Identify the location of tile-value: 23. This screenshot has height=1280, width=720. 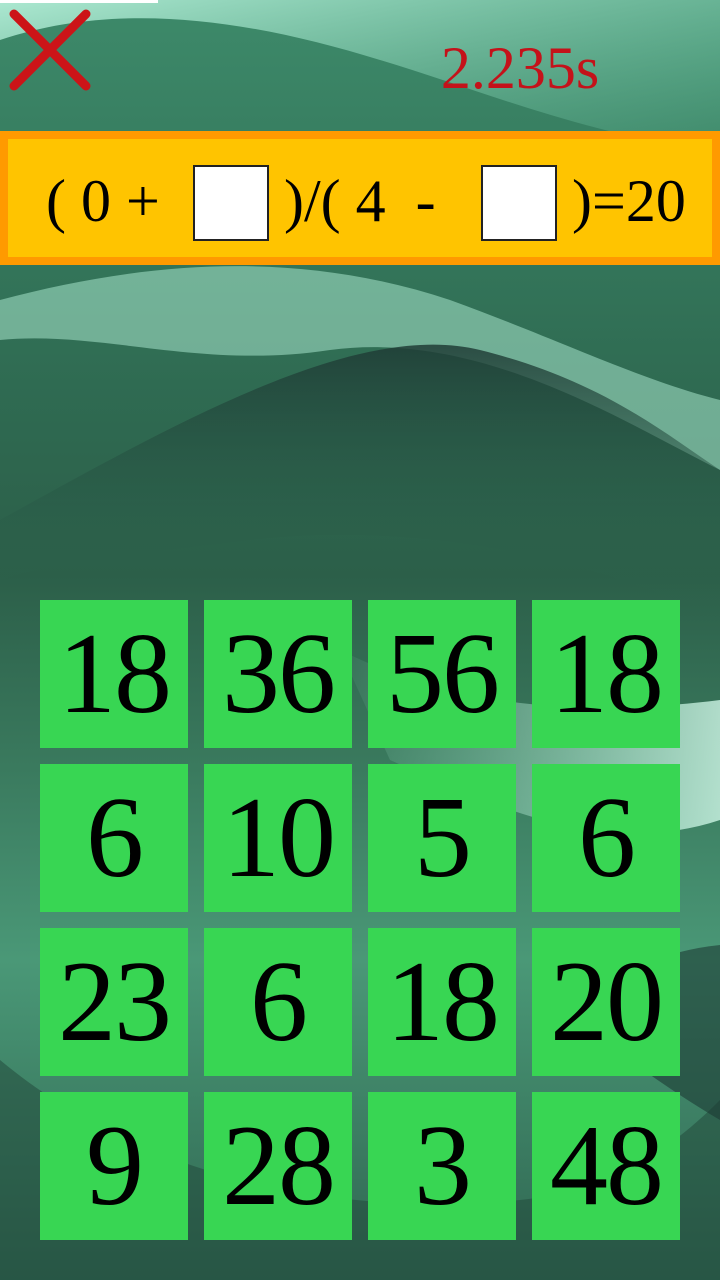
(115, 1002).